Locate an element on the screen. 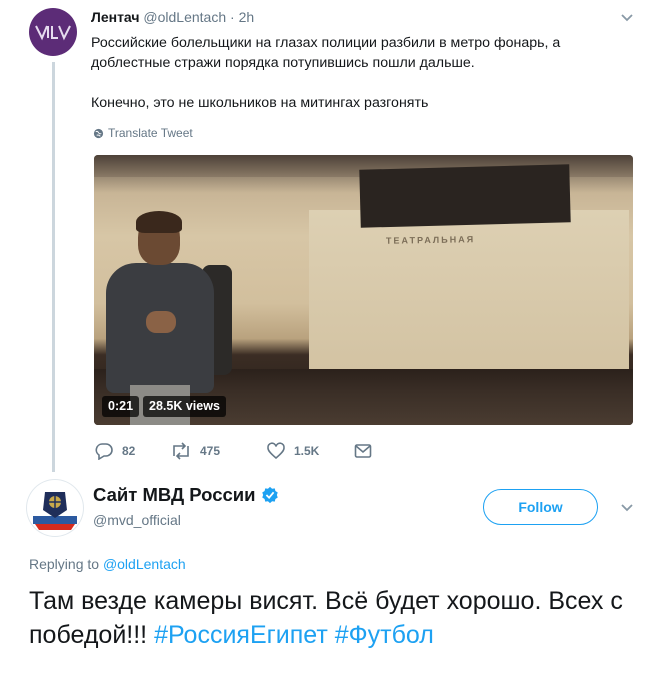 This screenshot has height=695, width=665. hashtag-link: #РоссияЕгипет is located at coordinates (241, 635).